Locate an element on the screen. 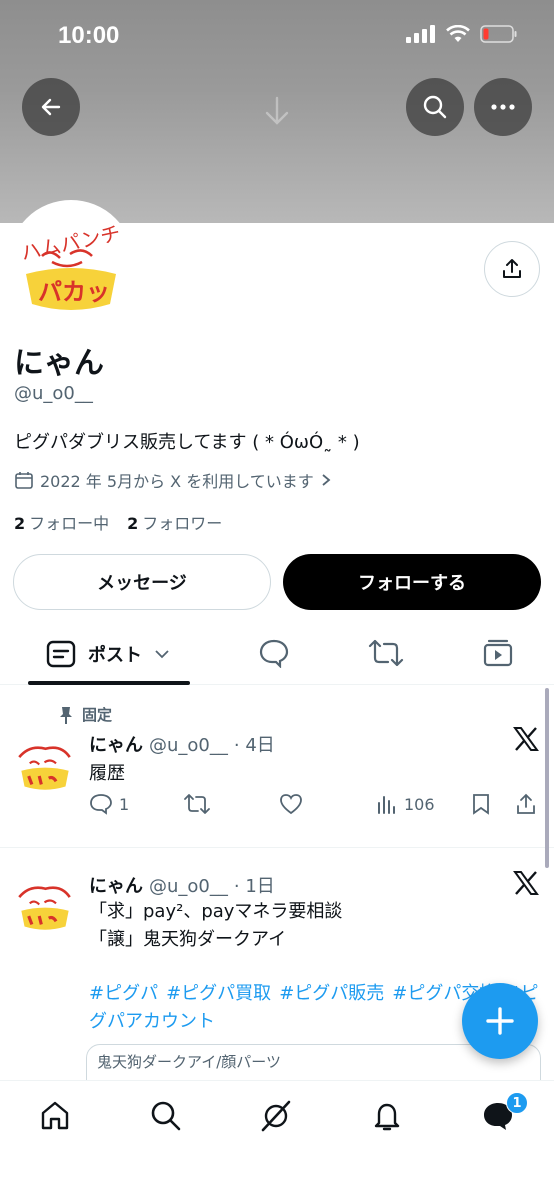 Image resolution: width=554 pixels, height=1199 pixels. more-options-button is located at coordinates (503, 107).